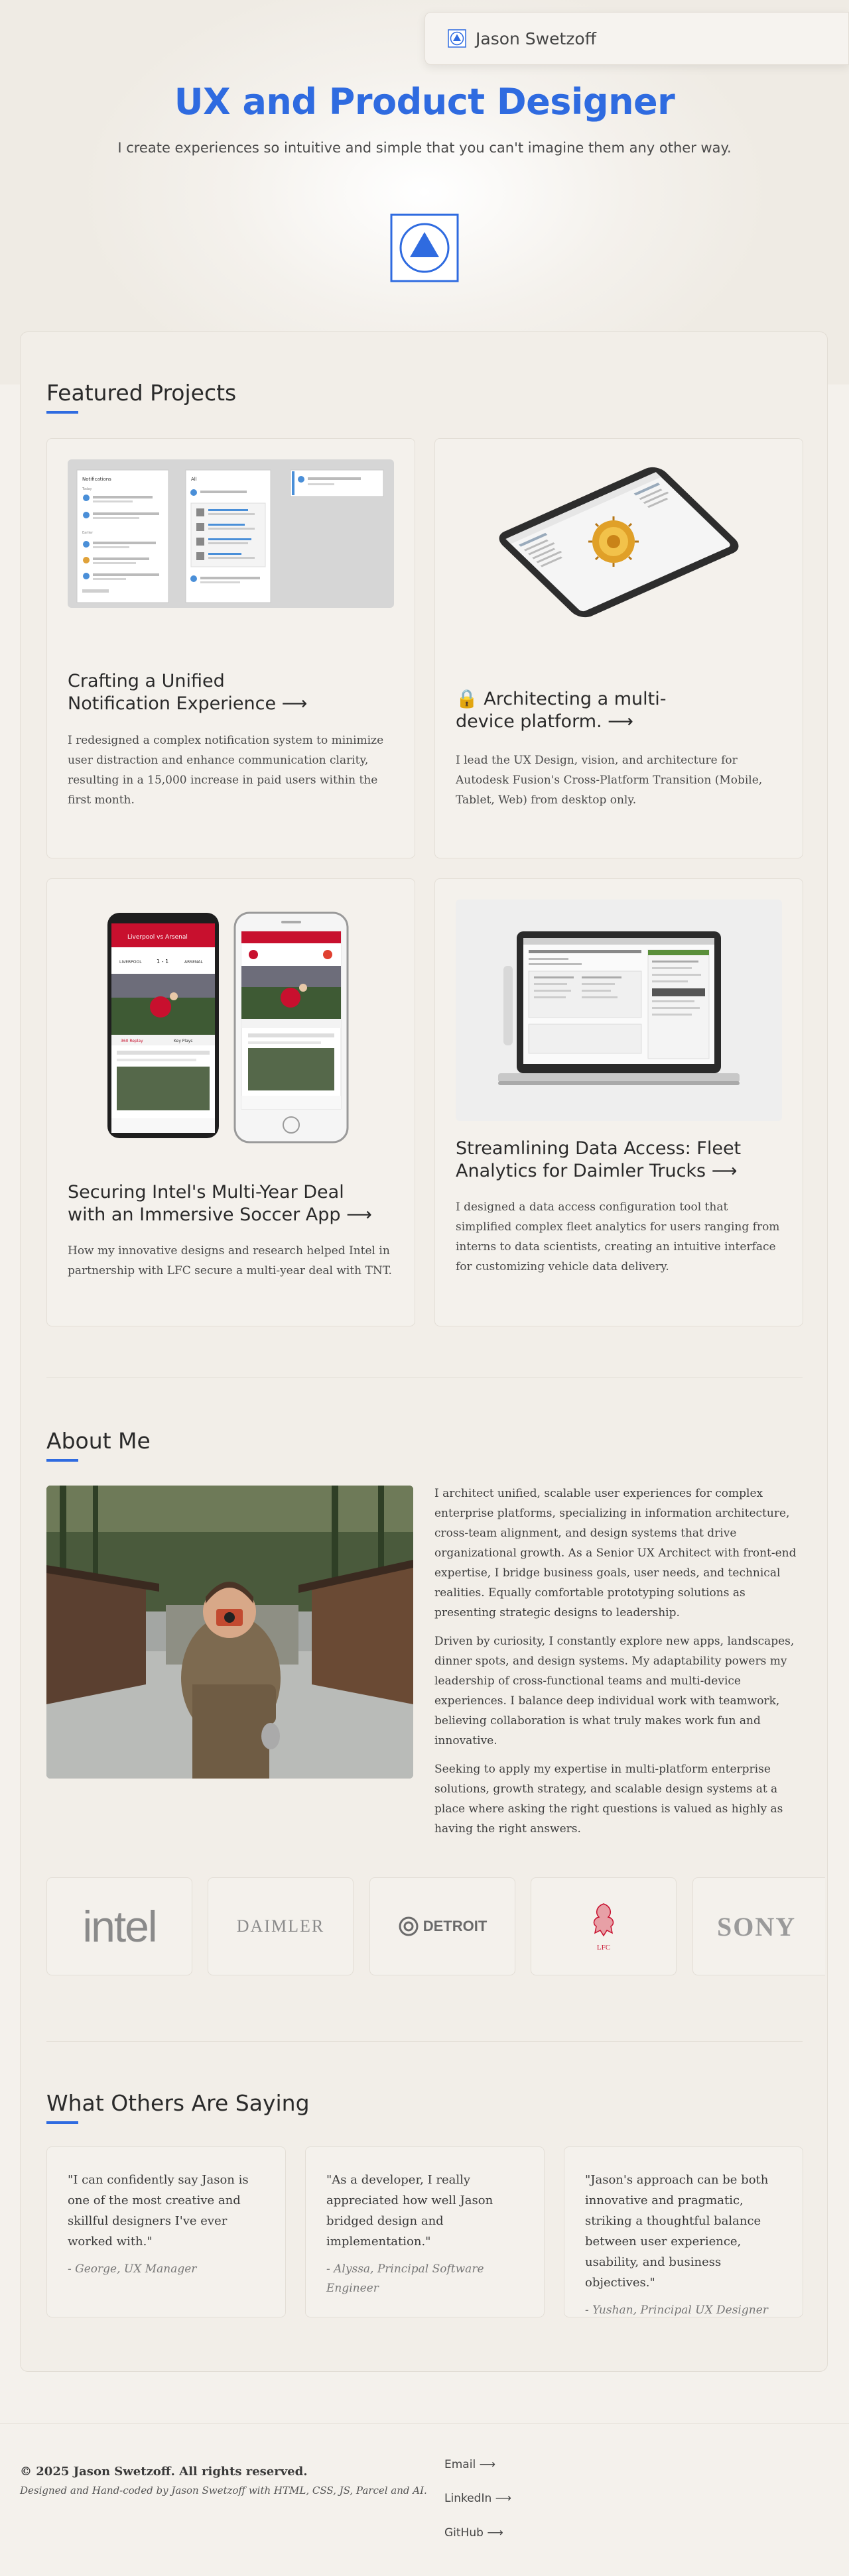 The image size is (849, 2576). Describe the element at coordinates (194, 480) in the screenshot. I see `mock-all-label: All` at that location.